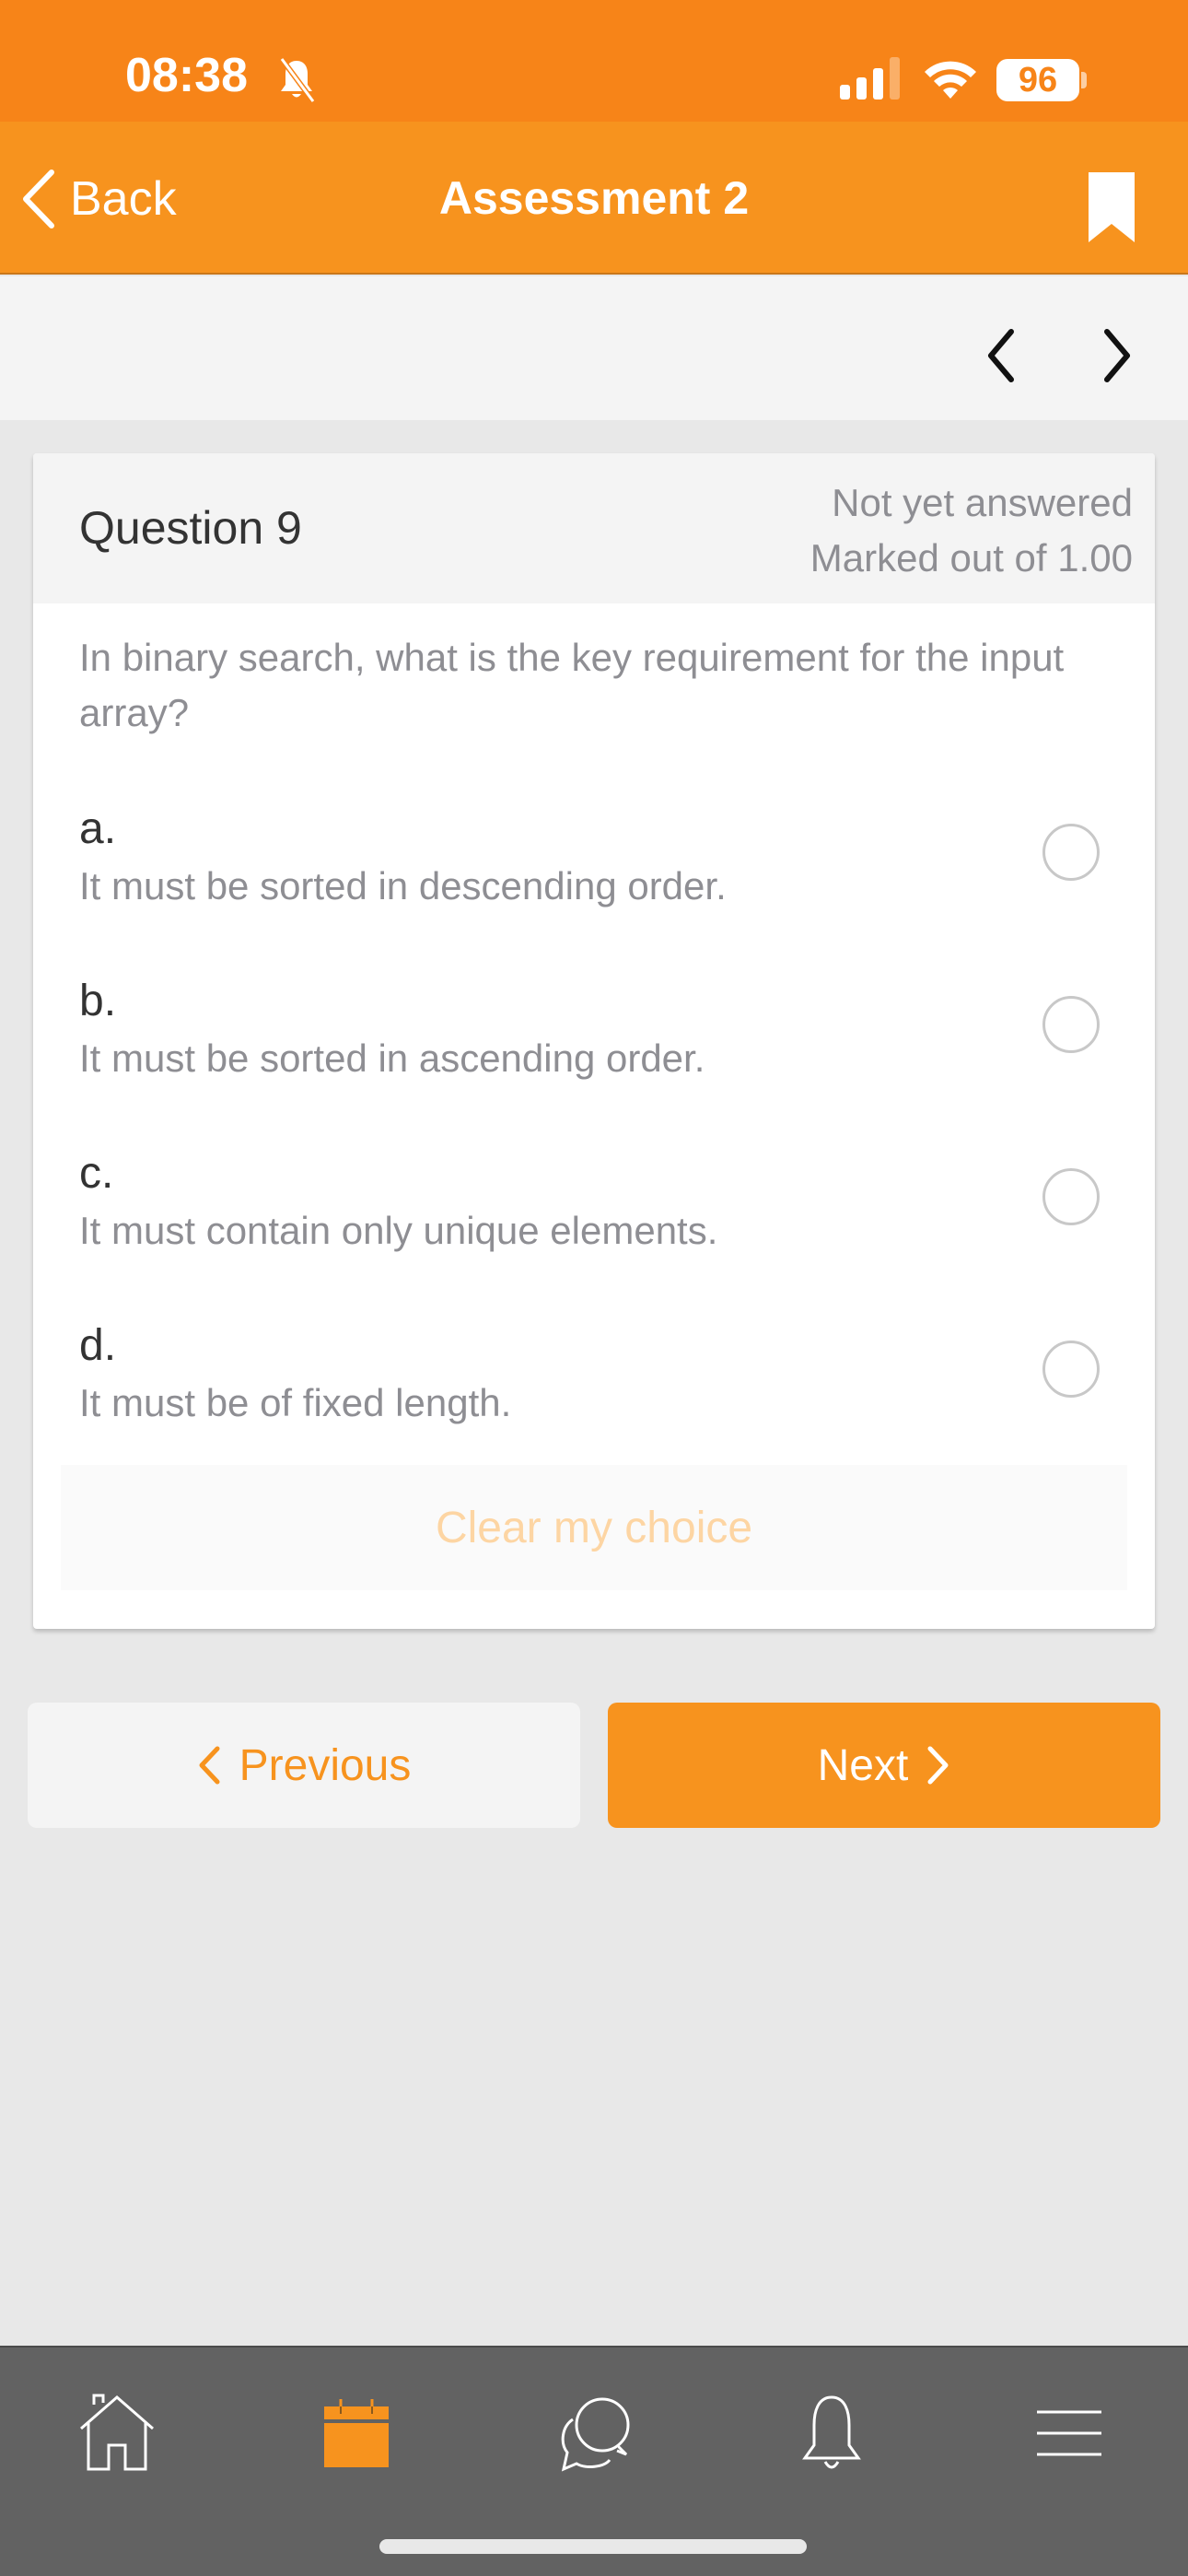 Image resolution: width=1188 pixels, height=2576 pixels. What do you see at coordinates (186, 75) in the screenshot?
I see `status-time: 08:38` at bounding box center [186, 75].